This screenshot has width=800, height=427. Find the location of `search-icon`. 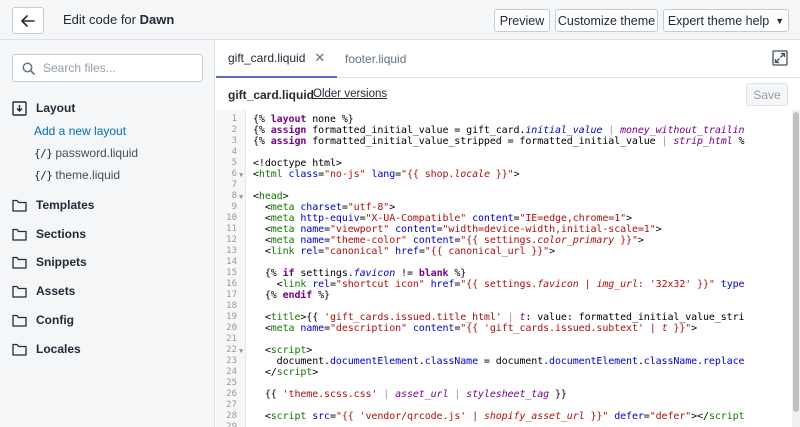

search-icon is located at coordinates (28, 68).